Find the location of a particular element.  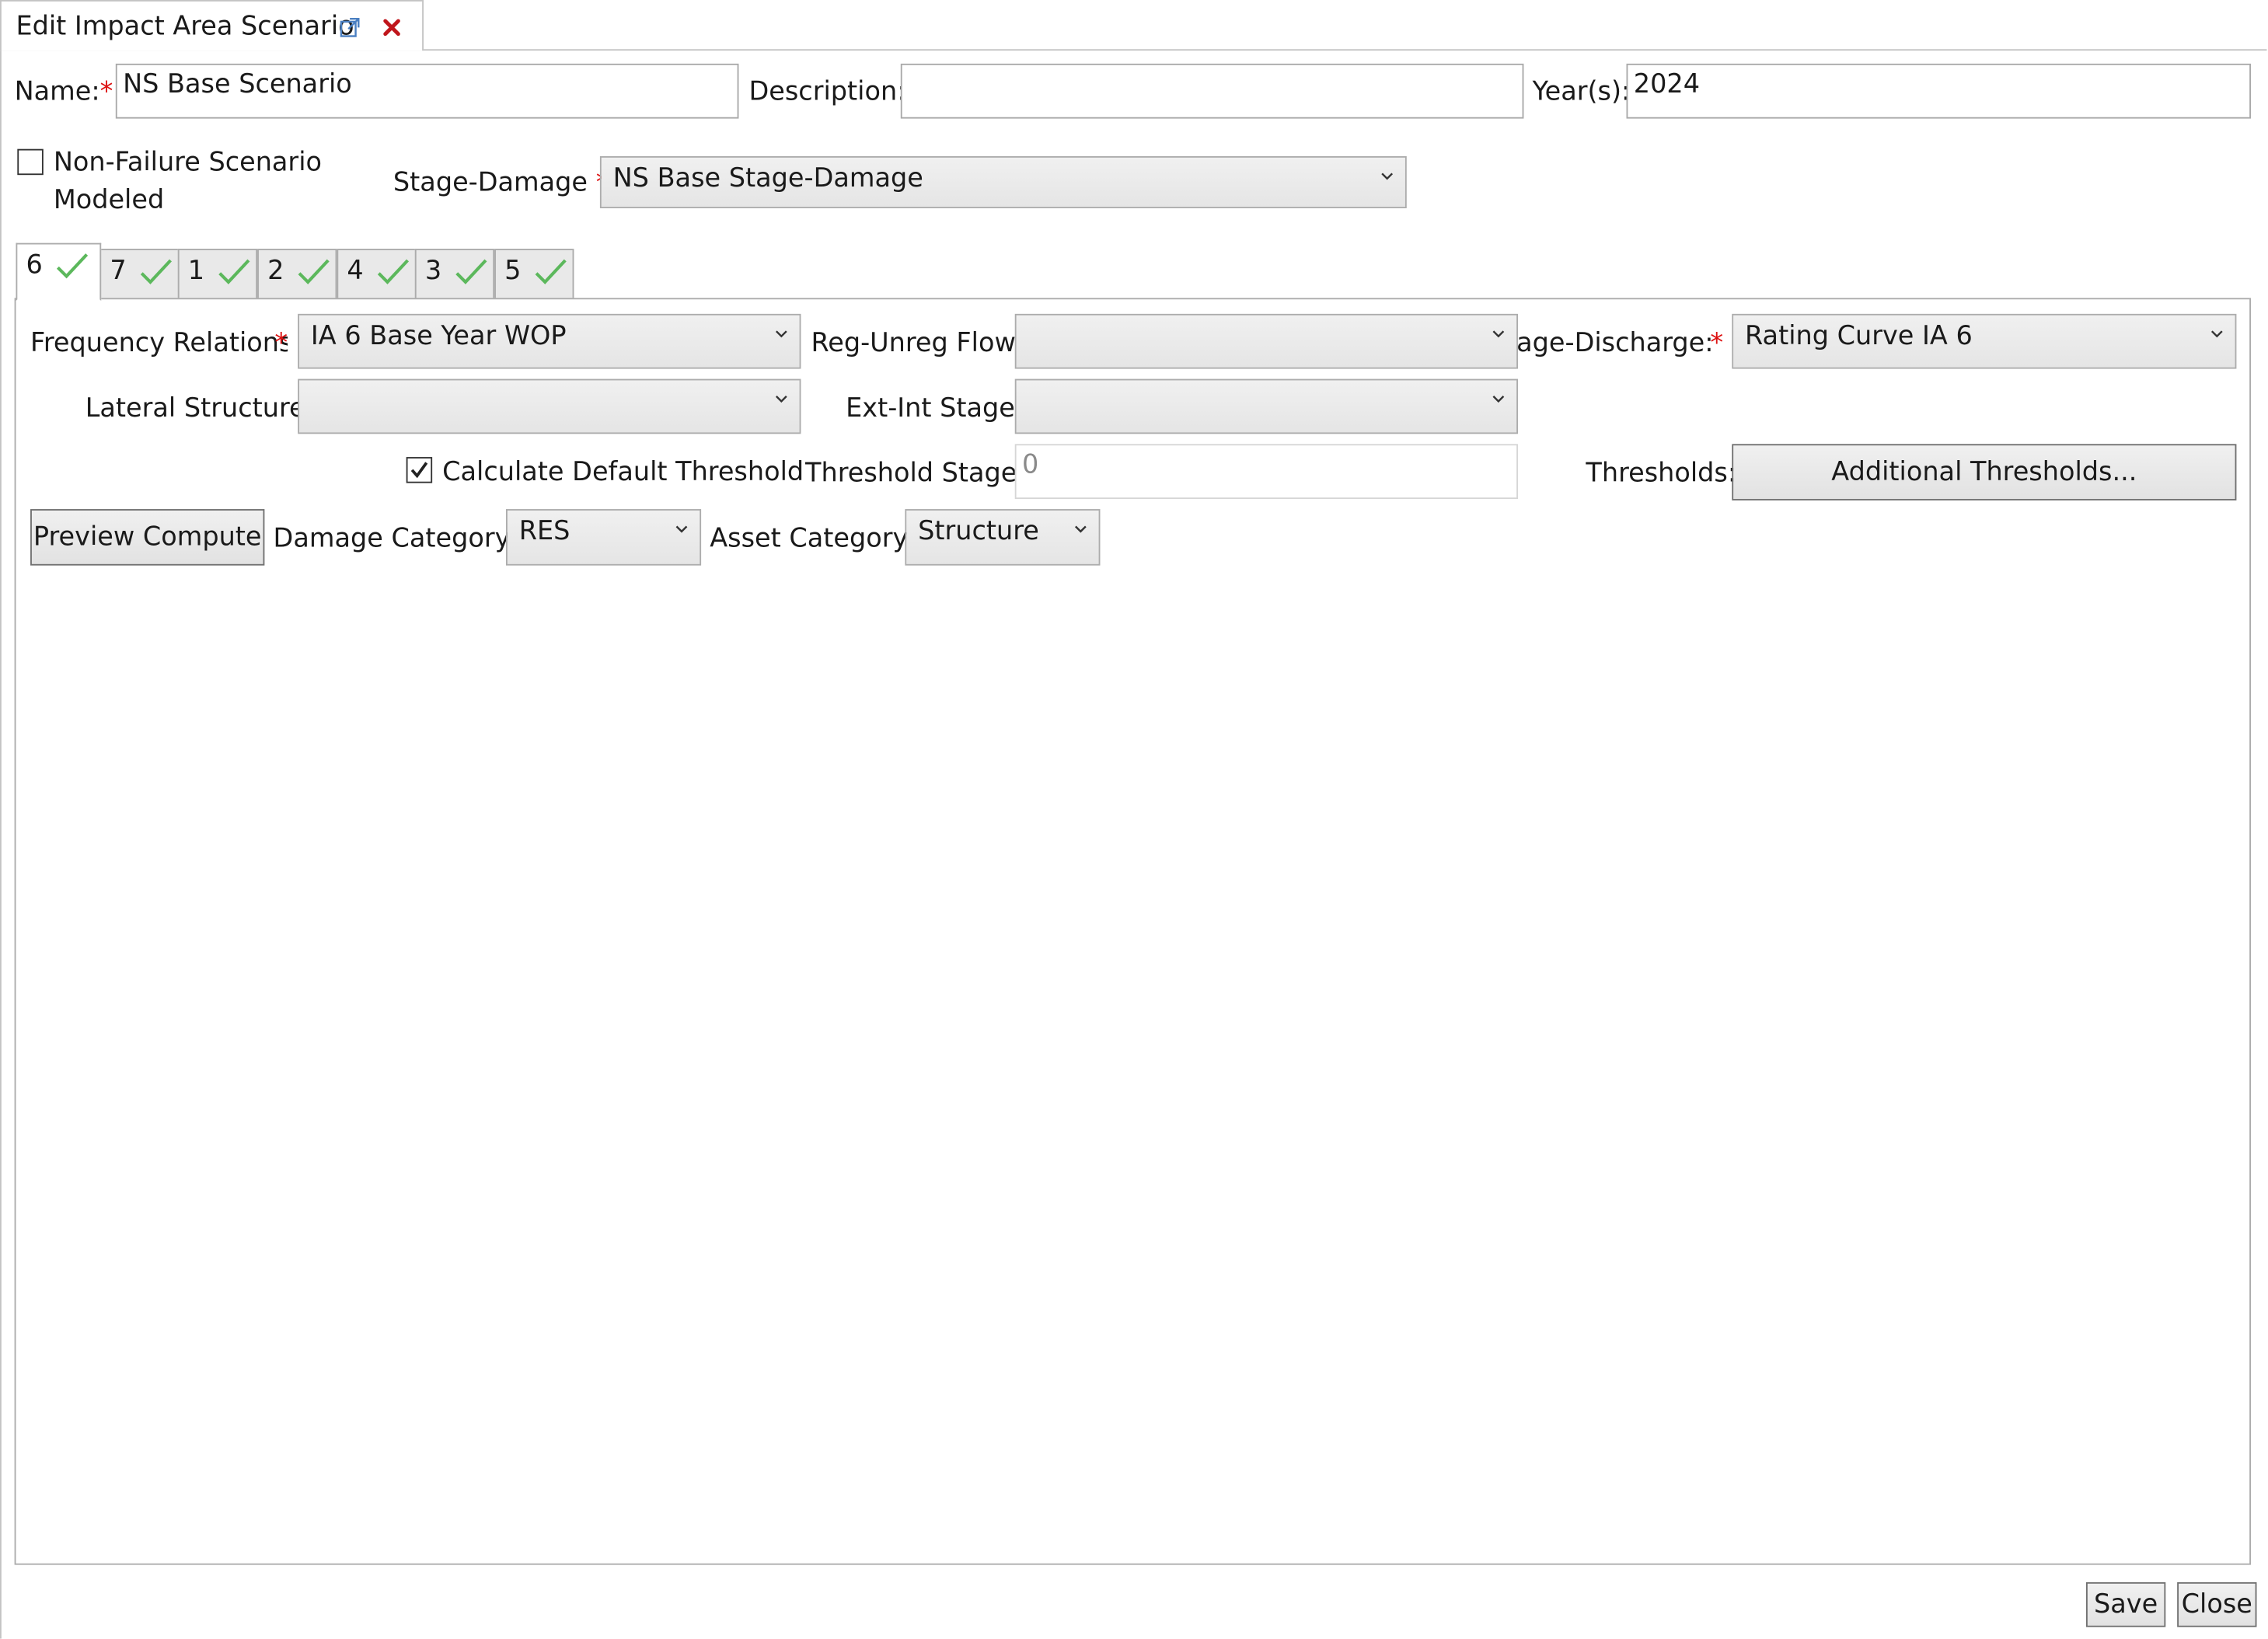

name-label: Name:* is located at coordinates (64, 91).